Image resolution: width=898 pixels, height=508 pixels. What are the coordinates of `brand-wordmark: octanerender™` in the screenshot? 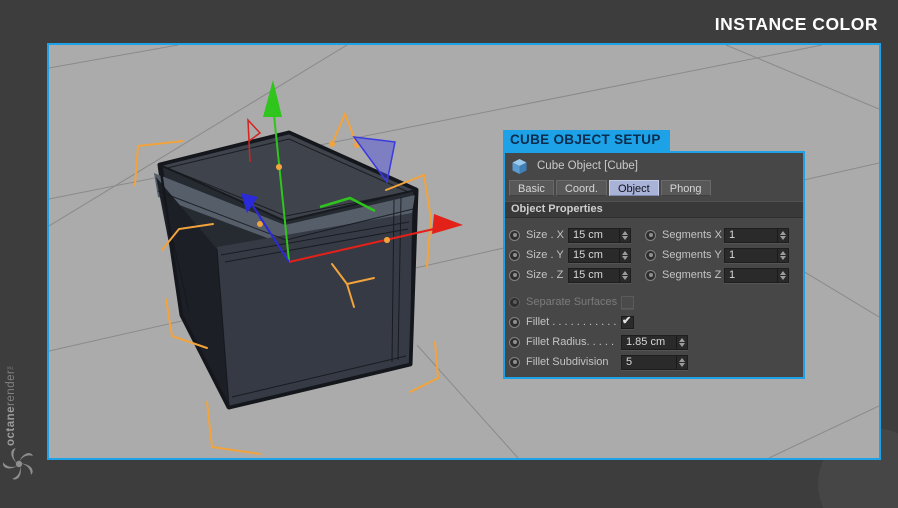 It's located at (11, 402).